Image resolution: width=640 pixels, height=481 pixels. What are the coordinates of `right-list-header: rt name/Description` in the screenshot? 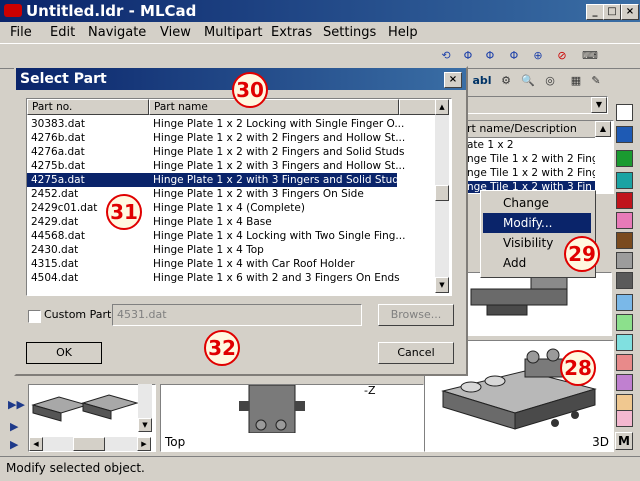 It's located at (531, 129).